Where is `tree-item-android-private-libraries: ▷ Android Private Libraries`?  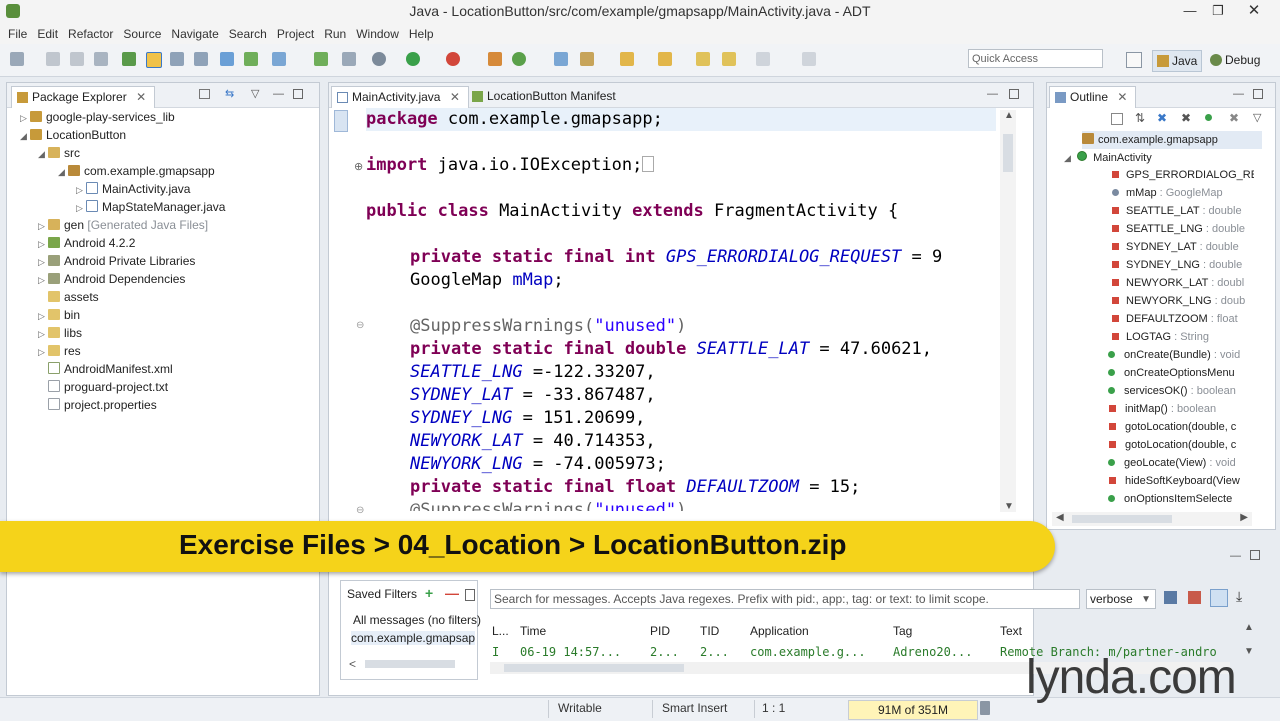 tree-item-android-private-libraries: ▷ Android Private Libraries is located at coordinates (116, 261).